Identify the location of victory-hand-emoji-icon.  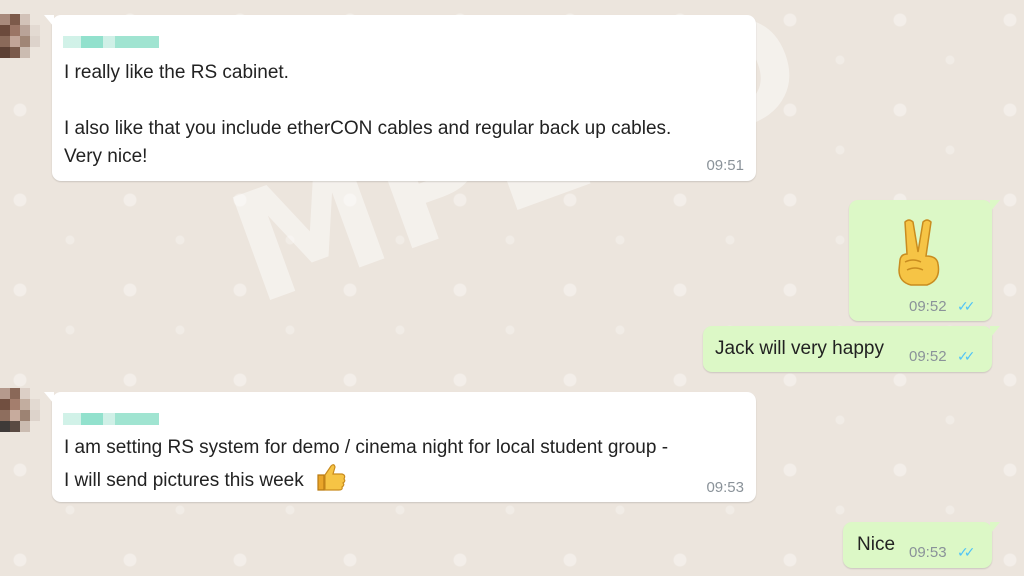
(919, 252).